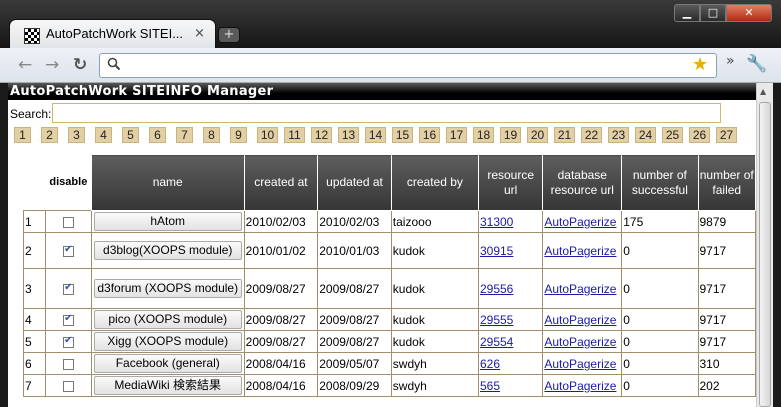 The image size is (781, 407). What do you see at coordinates (429, 135) in the screenshot?
I see `page-link: 16` at bounding box center [429, 135].